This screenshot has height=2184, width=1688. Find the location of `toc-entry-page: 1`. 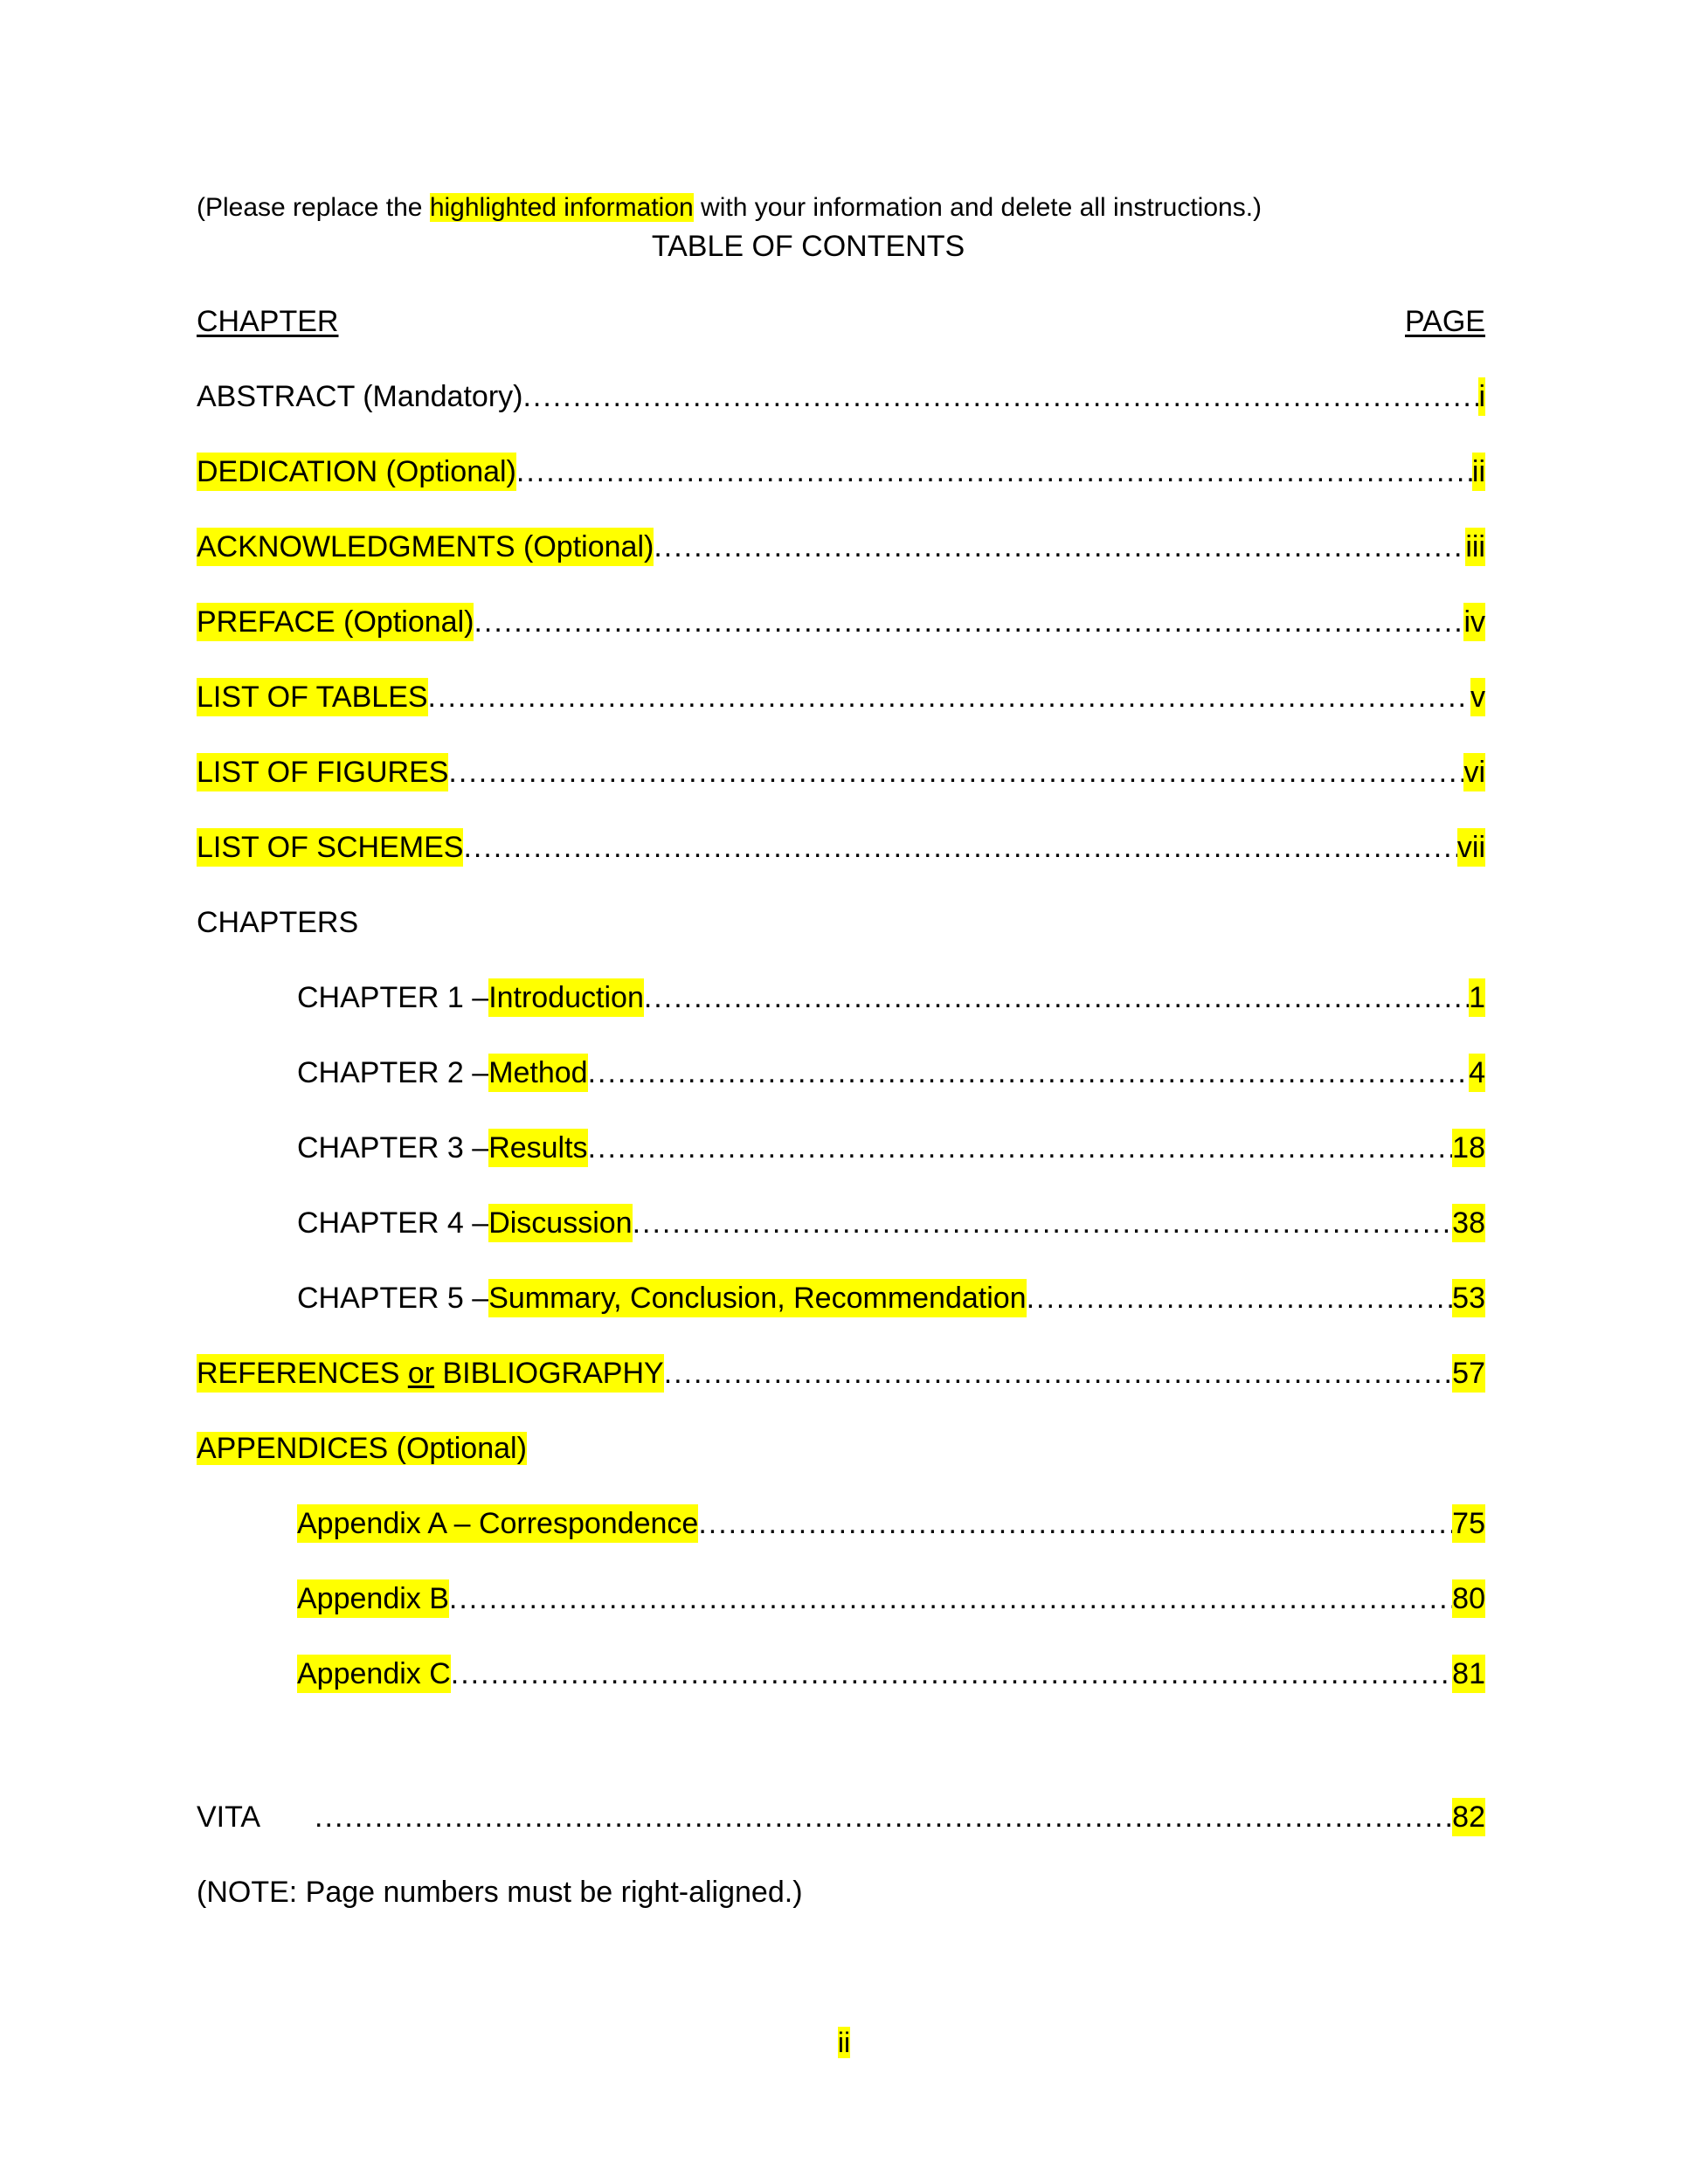

toc-entry-page: 1 is located at coordinates (1477, 998).